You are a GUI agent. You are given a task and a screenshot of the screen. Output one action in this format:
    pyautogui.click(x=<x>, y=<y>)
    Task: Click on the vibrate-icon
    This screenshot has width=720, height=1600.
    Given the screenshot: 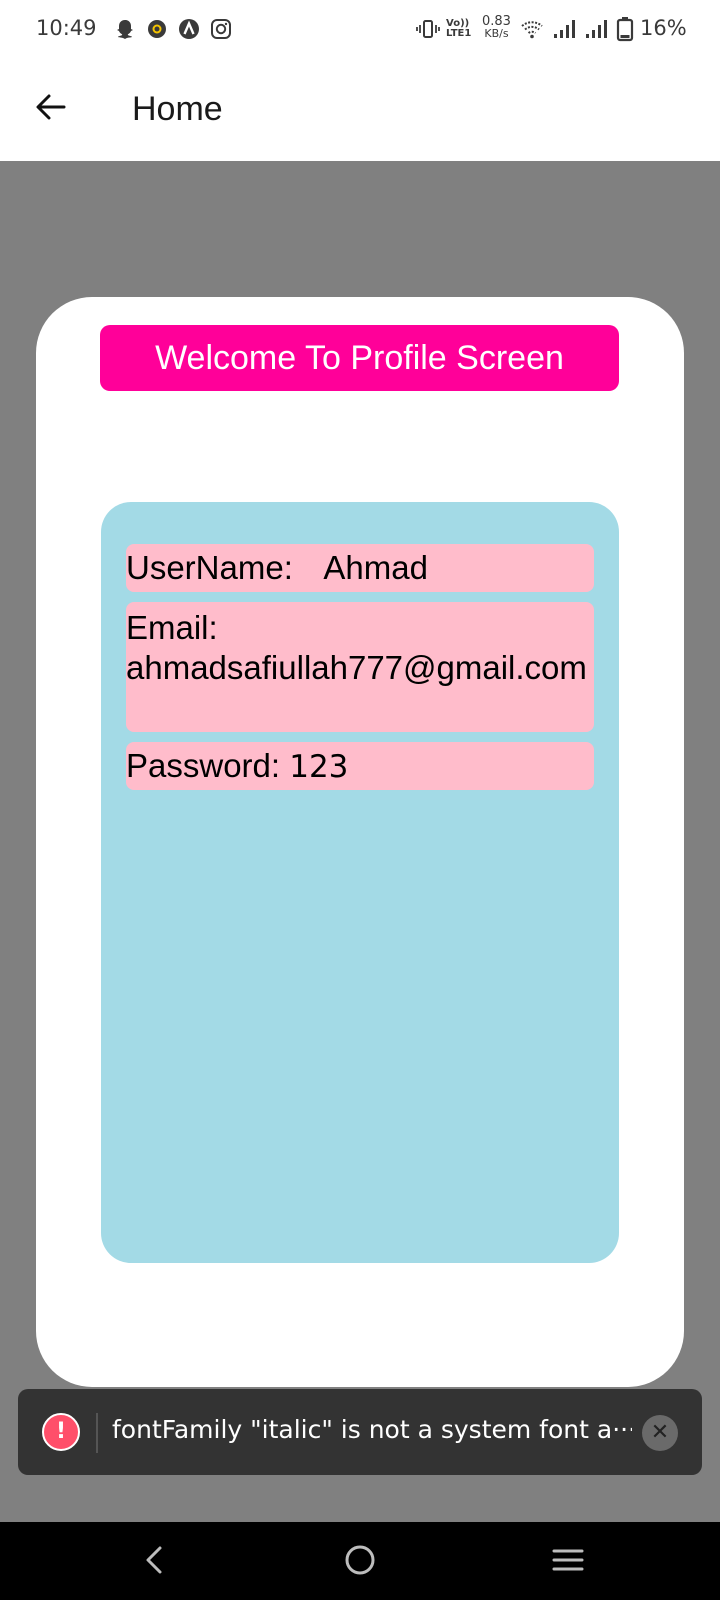 What is the action you would take?
    pyautogui.click(x=428, y=31)
    